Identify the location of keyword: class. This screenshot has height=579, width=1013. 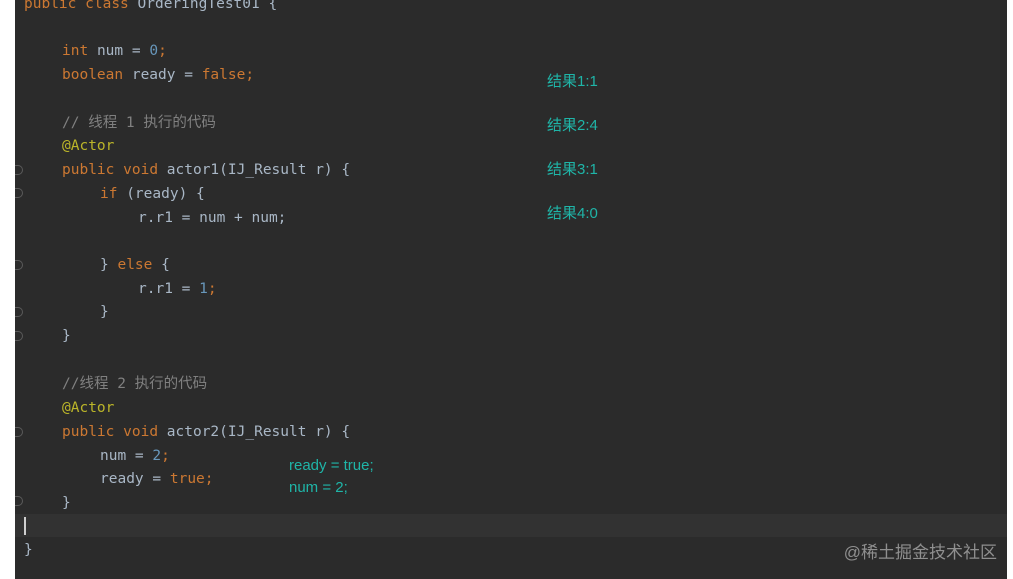
(107, 6).